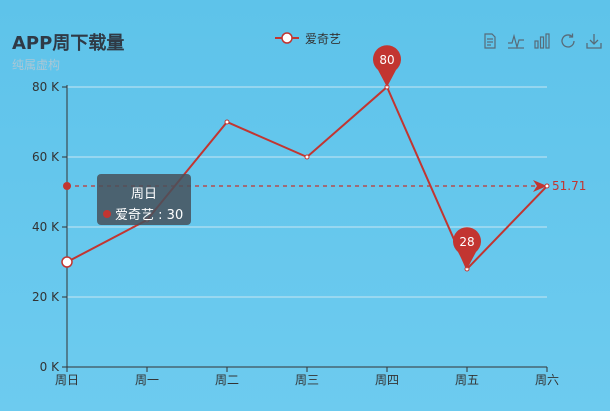 This screenshot has height=411, width=610. Describe the element at coordinates (467, 380) in the screenshot. I see `x-tick-label: 周五` at that location.